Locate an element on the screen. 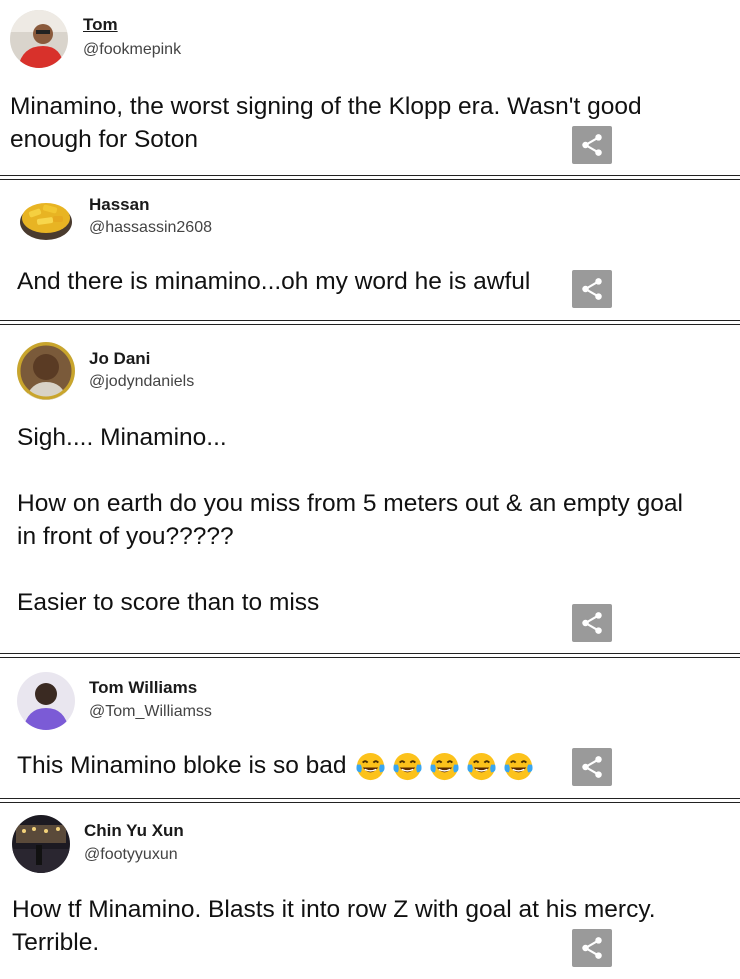 The height and width of the screenshot is (979, 740). profile-photo-man-icon is located at coordinates (46, 371).